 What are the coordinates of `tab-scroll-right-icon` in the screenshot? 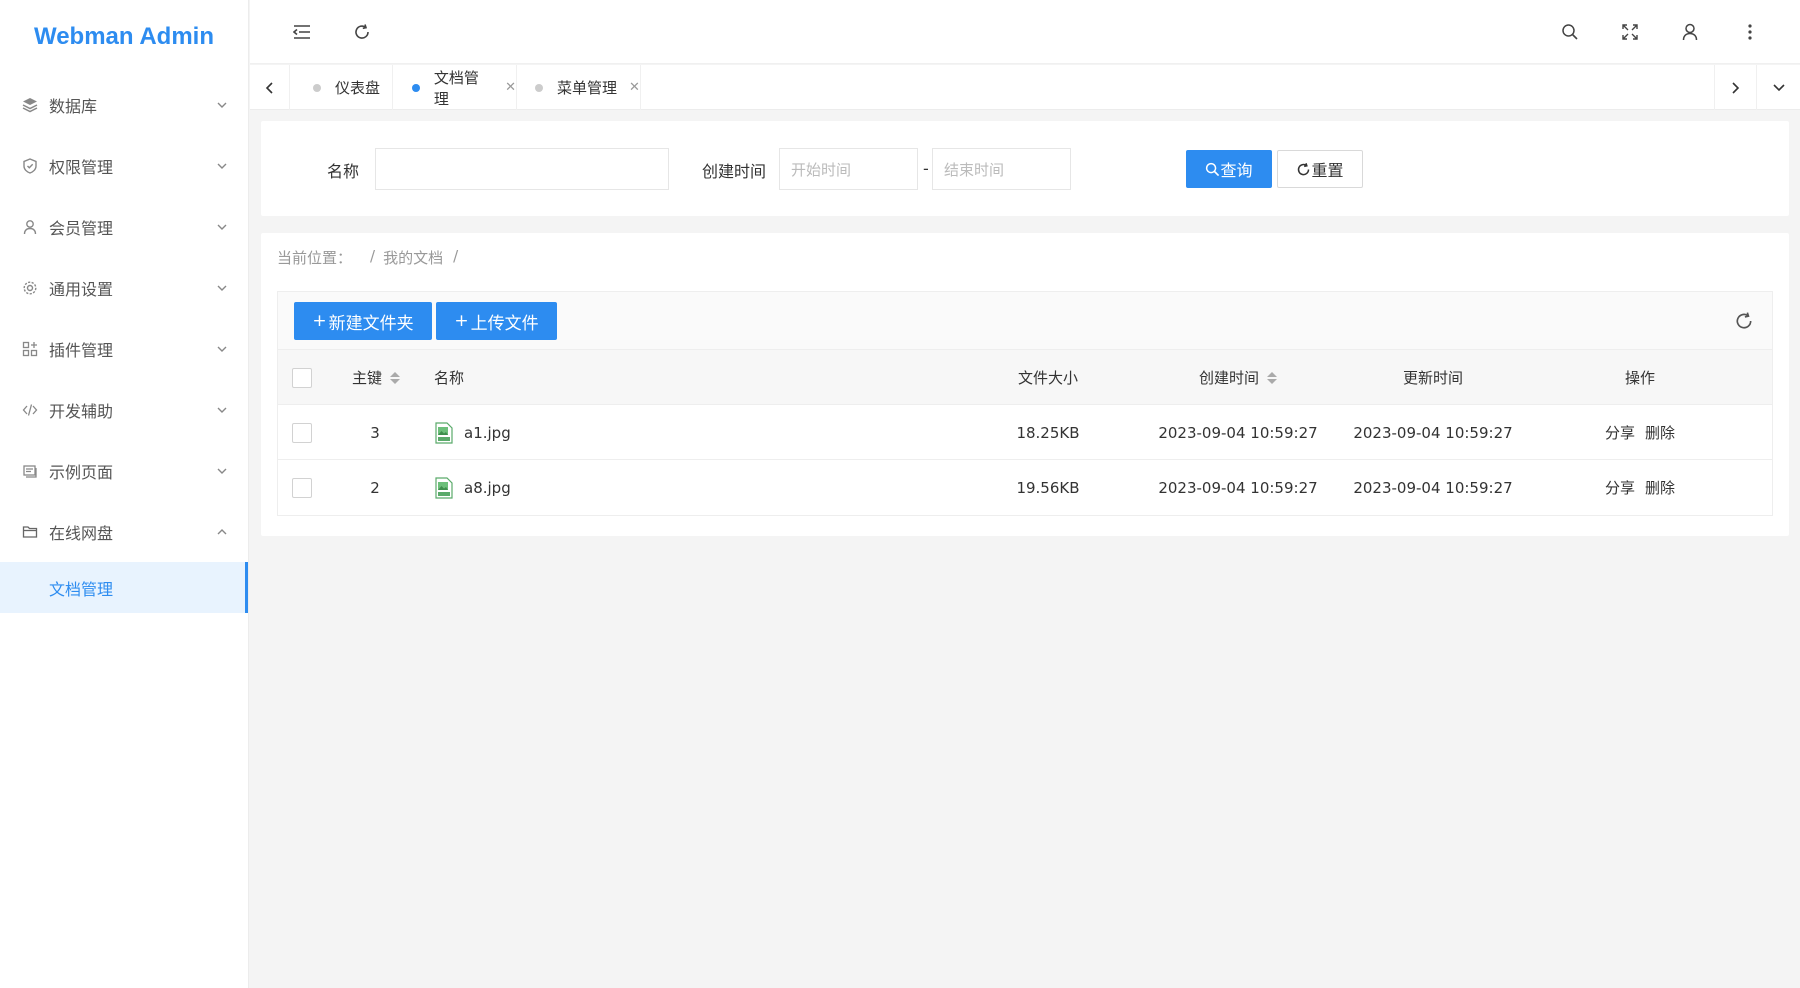 It's located at (1734, 87).